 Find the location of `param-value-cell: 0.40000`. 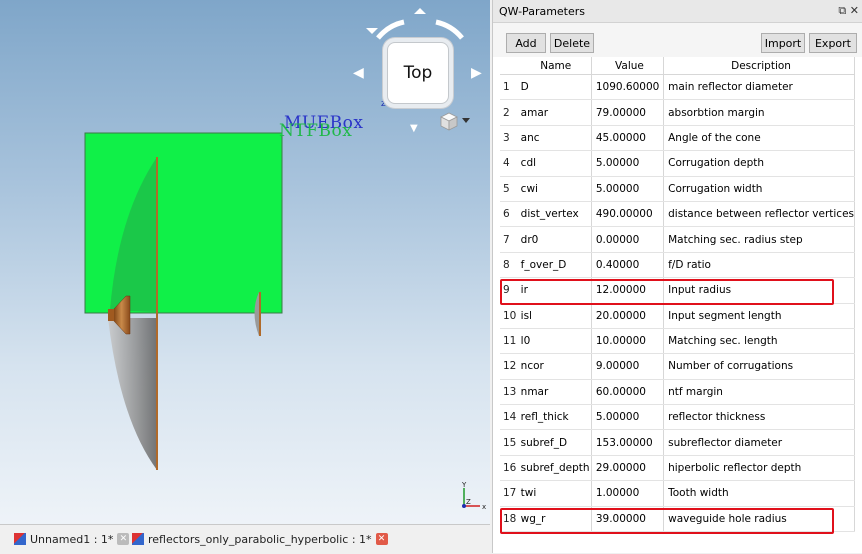

param-value-cell: 0.40000 is located at coordinates (628, 265).